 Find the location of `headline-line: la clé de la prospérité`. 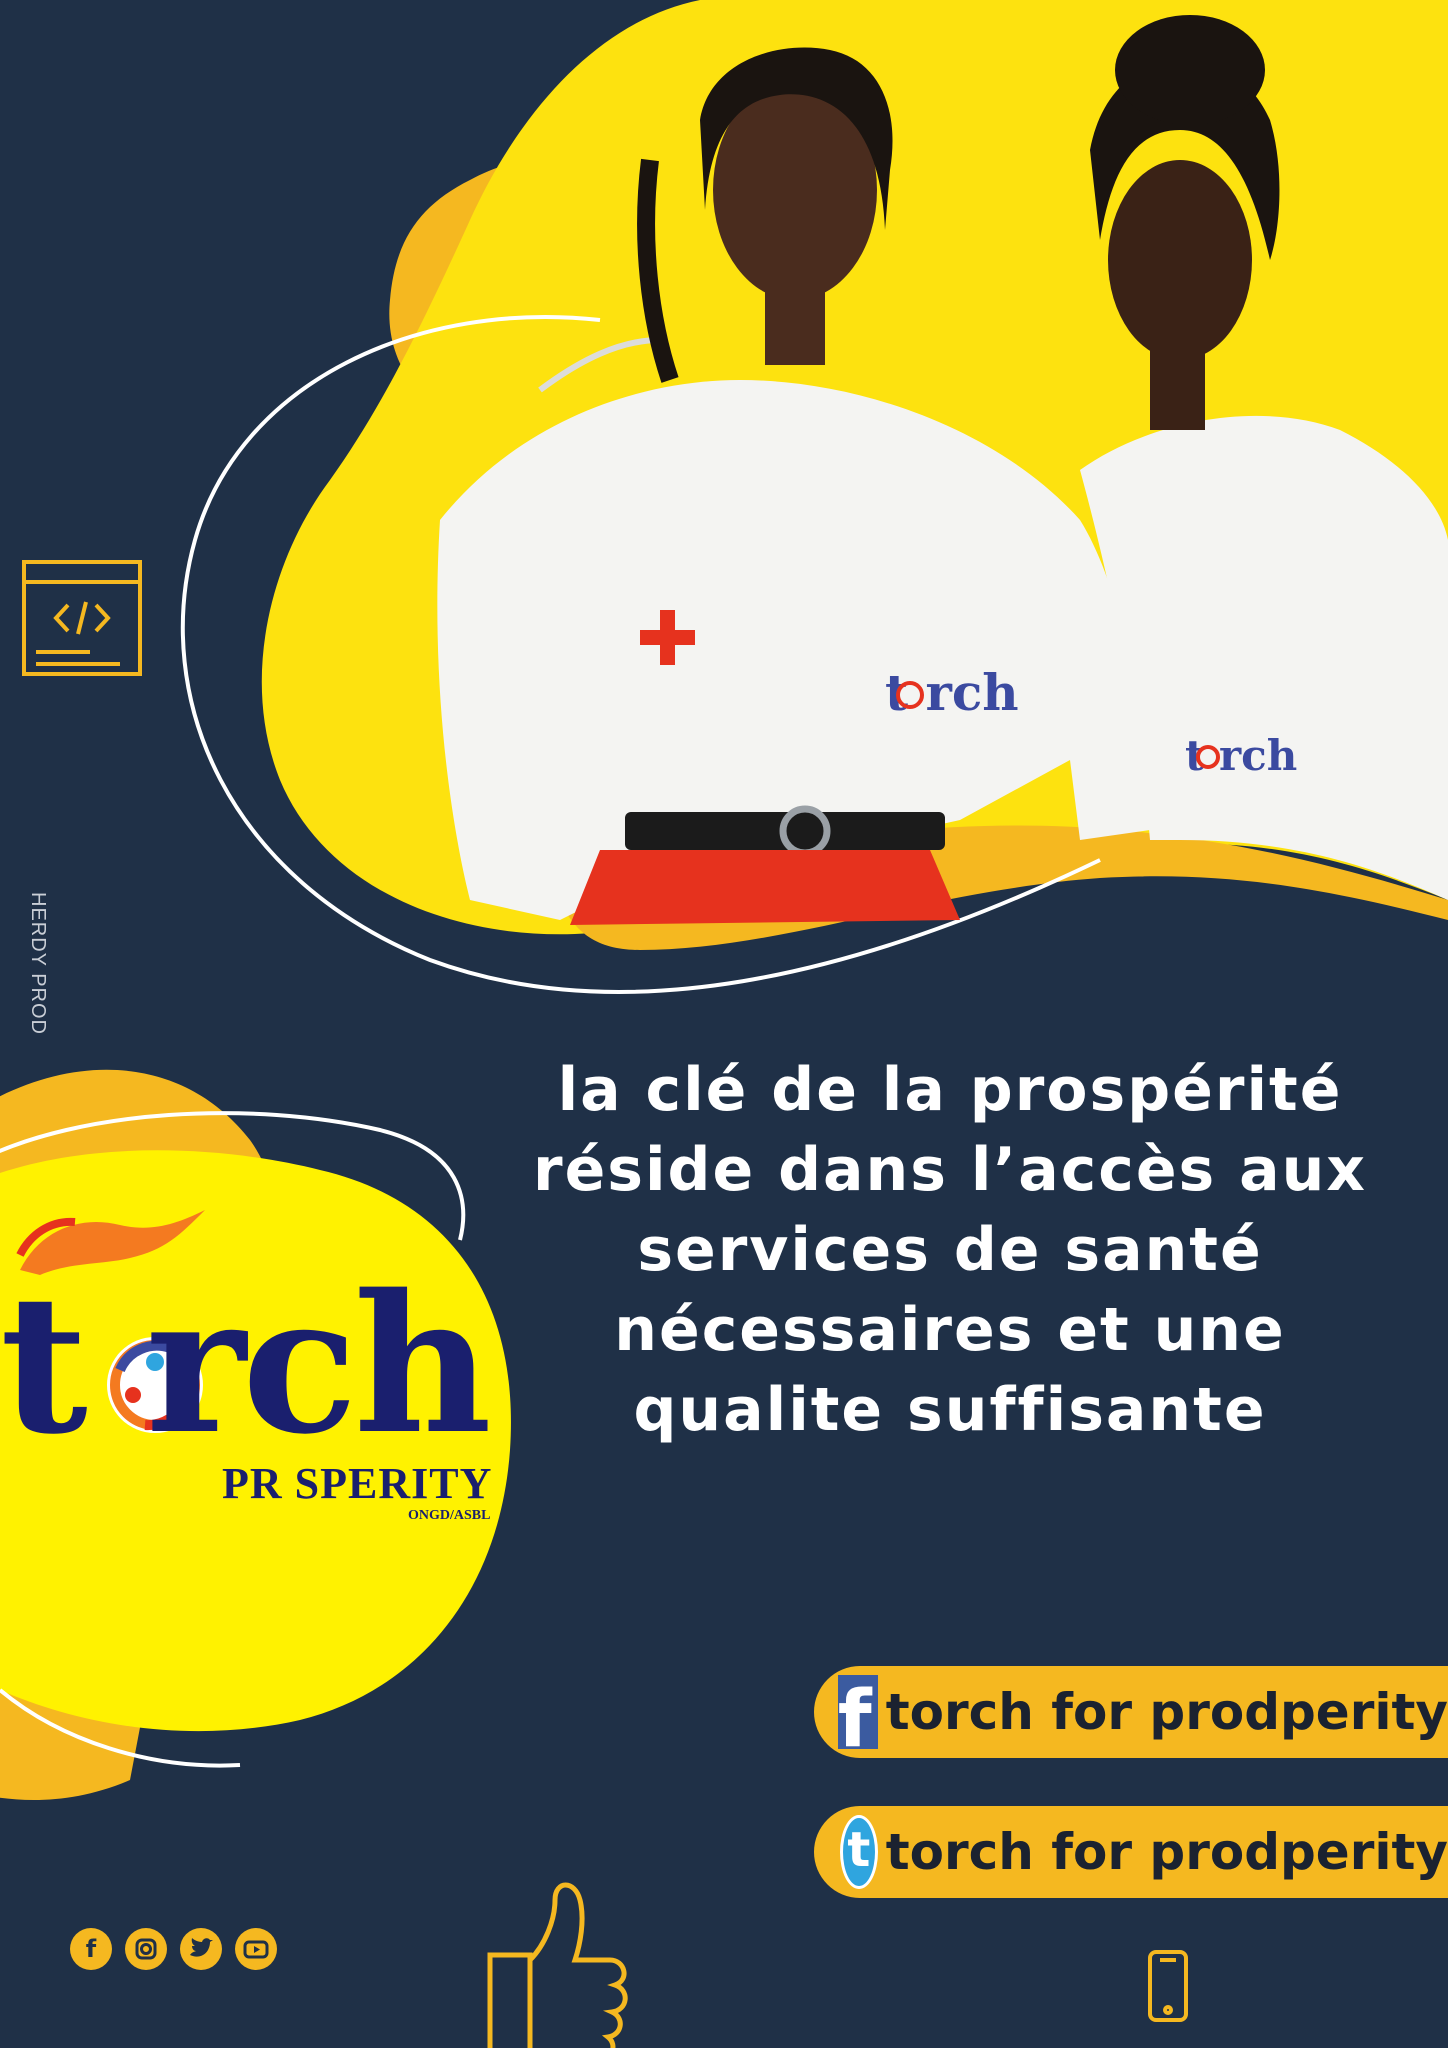

headline-line: la clé de la prospérité is located at coordinates (950, 1090).